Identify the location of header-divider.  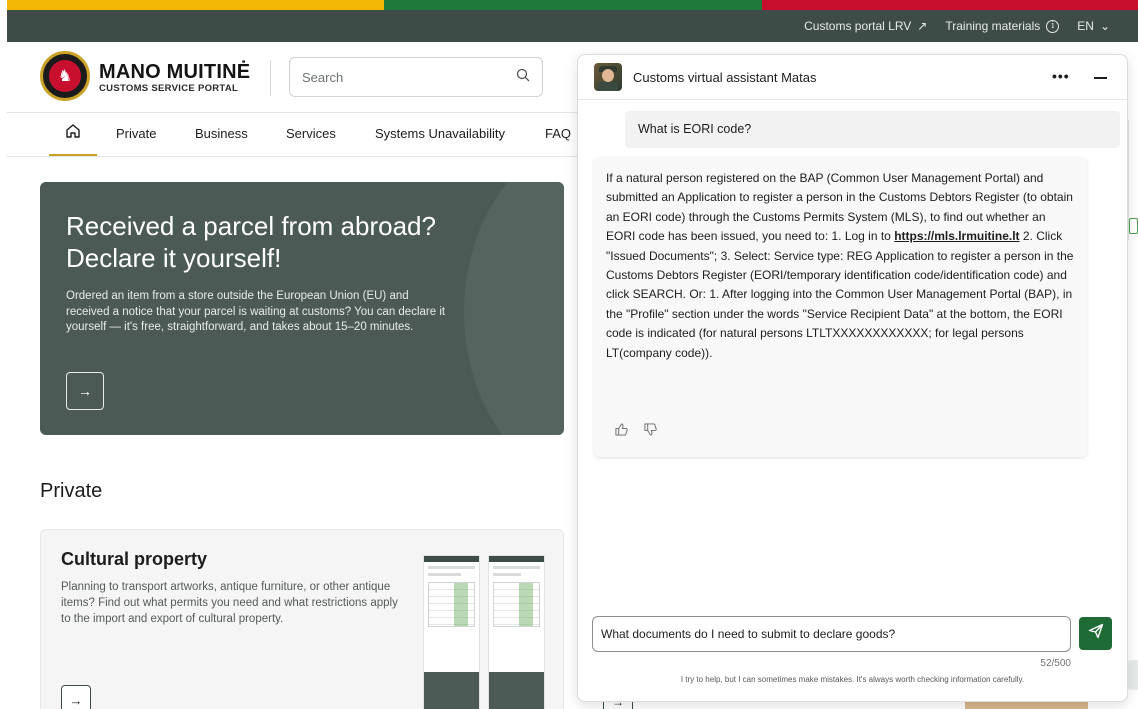
(270, 78).